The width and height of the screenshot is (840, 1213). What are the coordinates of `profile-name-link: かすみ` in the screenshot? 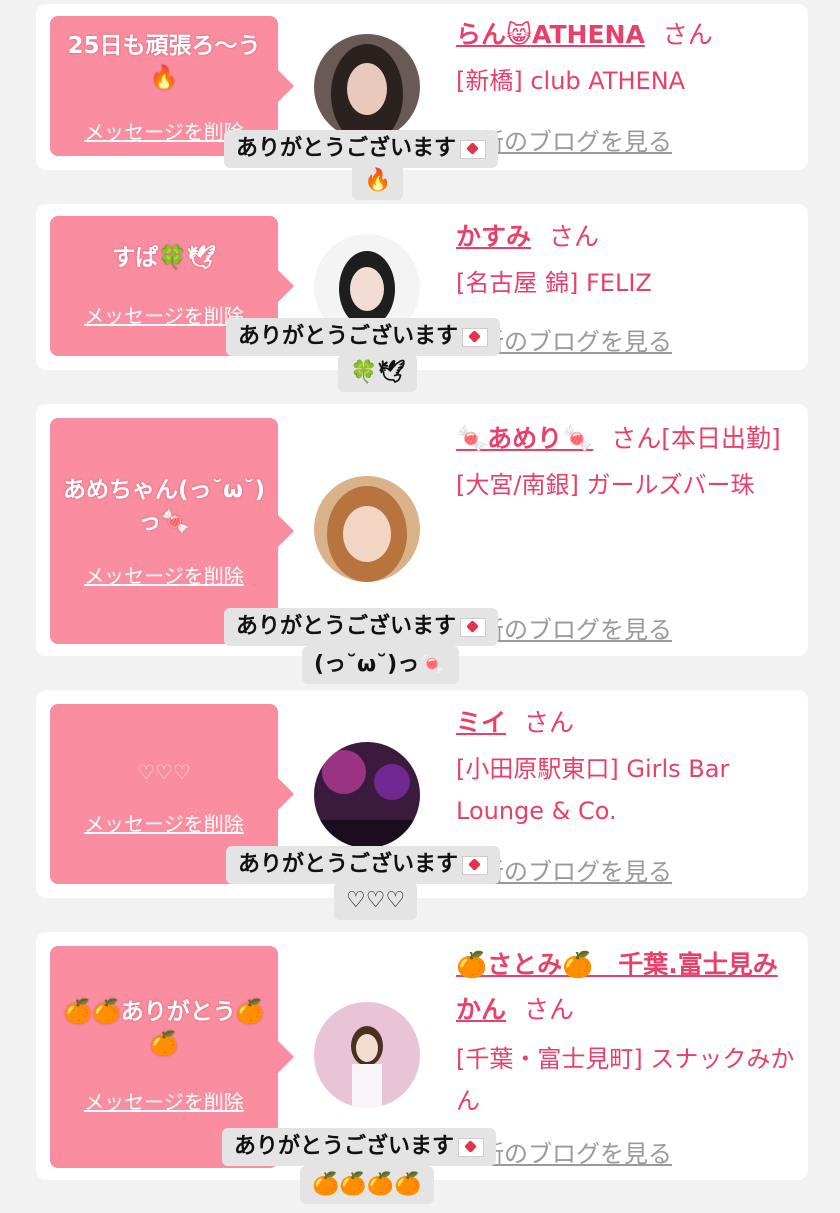 It's located at (493, 236).